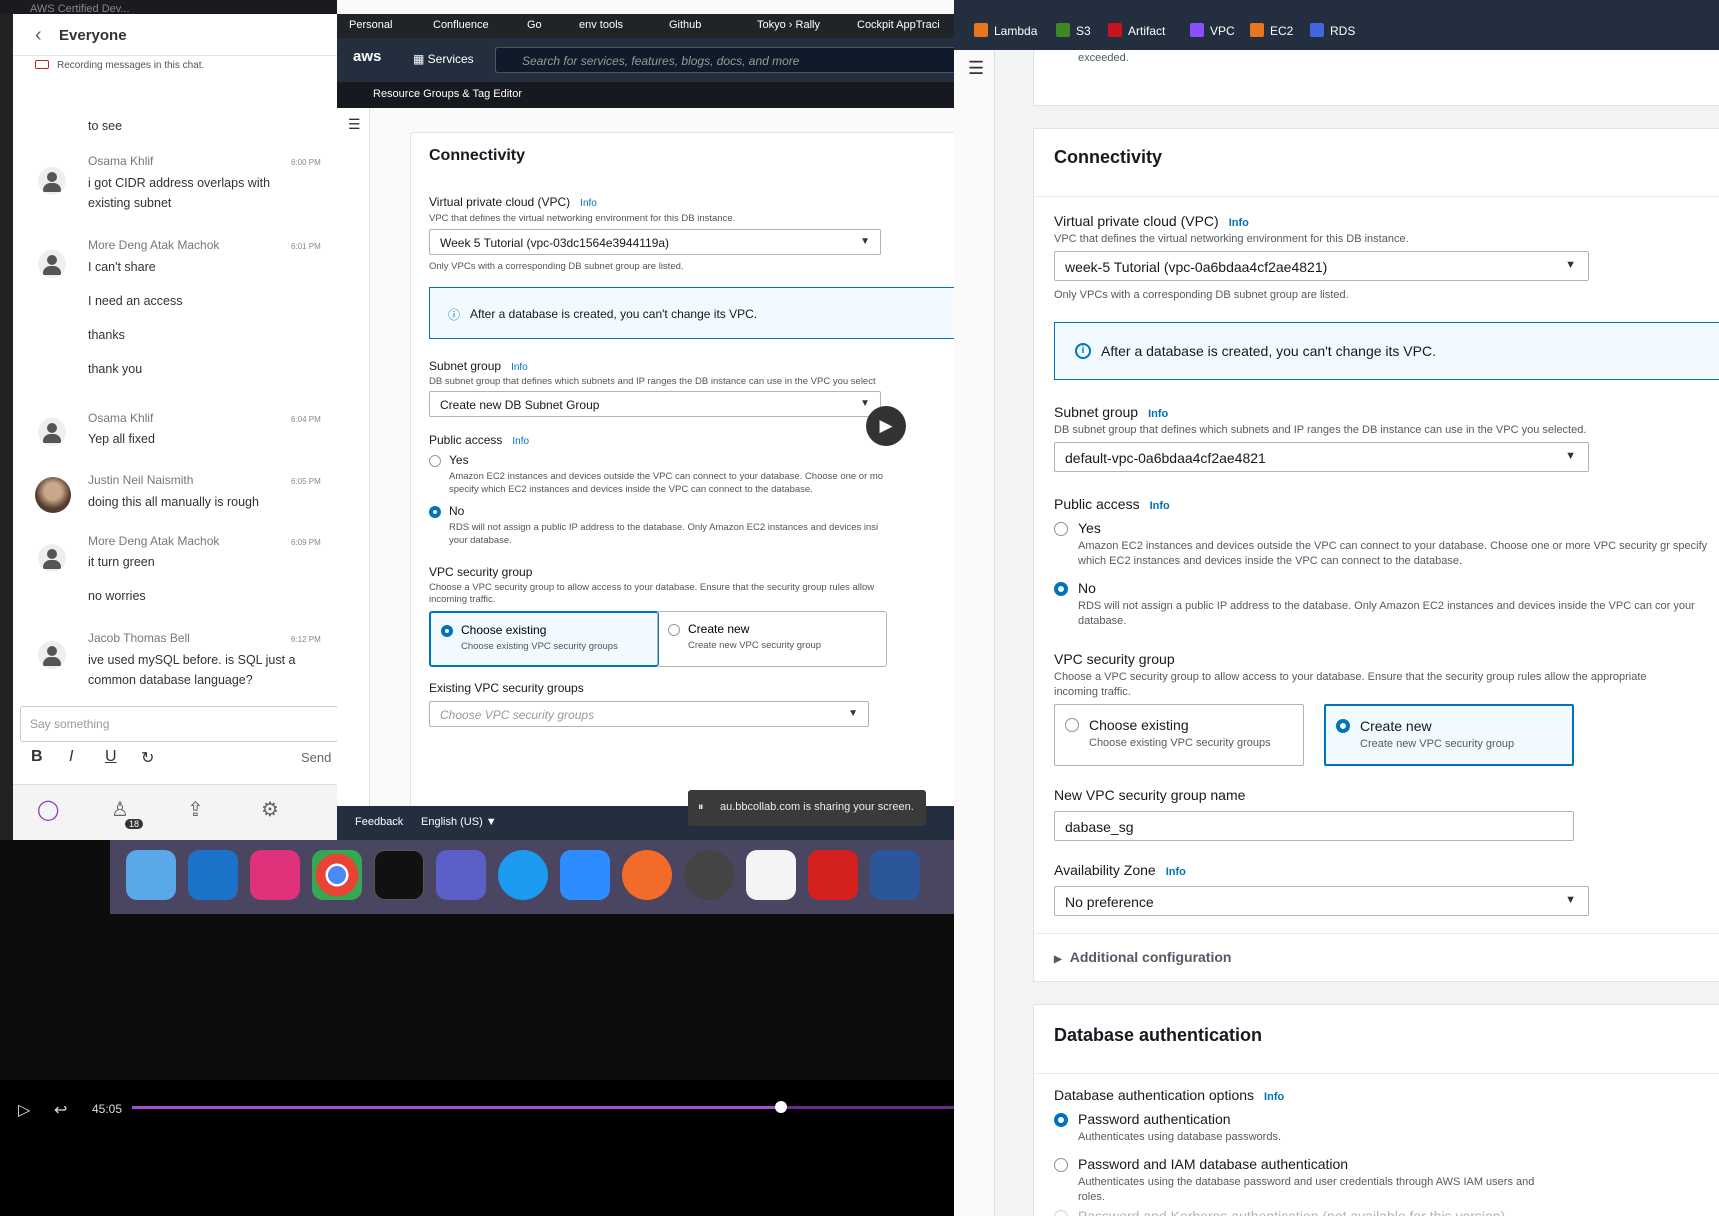  Describe the element at coordinates (443, 59) in the screenshot. I see `services-menu: ▦ Services` at that location.